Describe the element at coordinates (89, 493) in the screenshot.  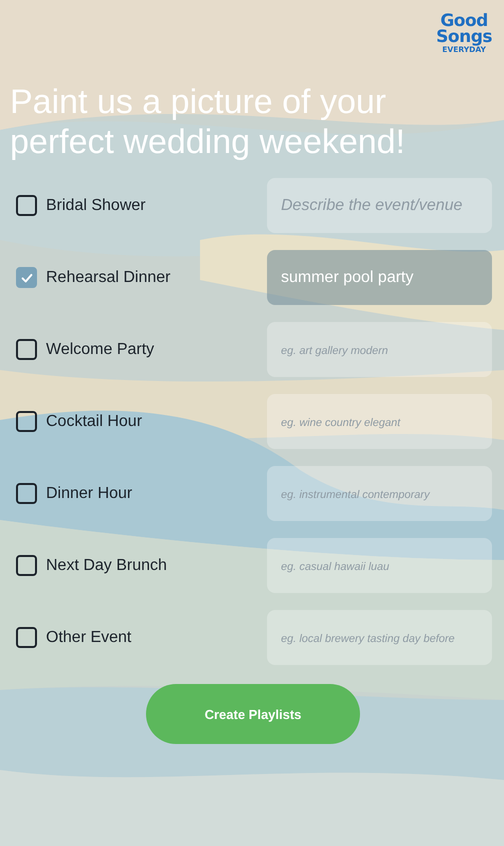
I see `event-label: Dinner Hour` at that location.